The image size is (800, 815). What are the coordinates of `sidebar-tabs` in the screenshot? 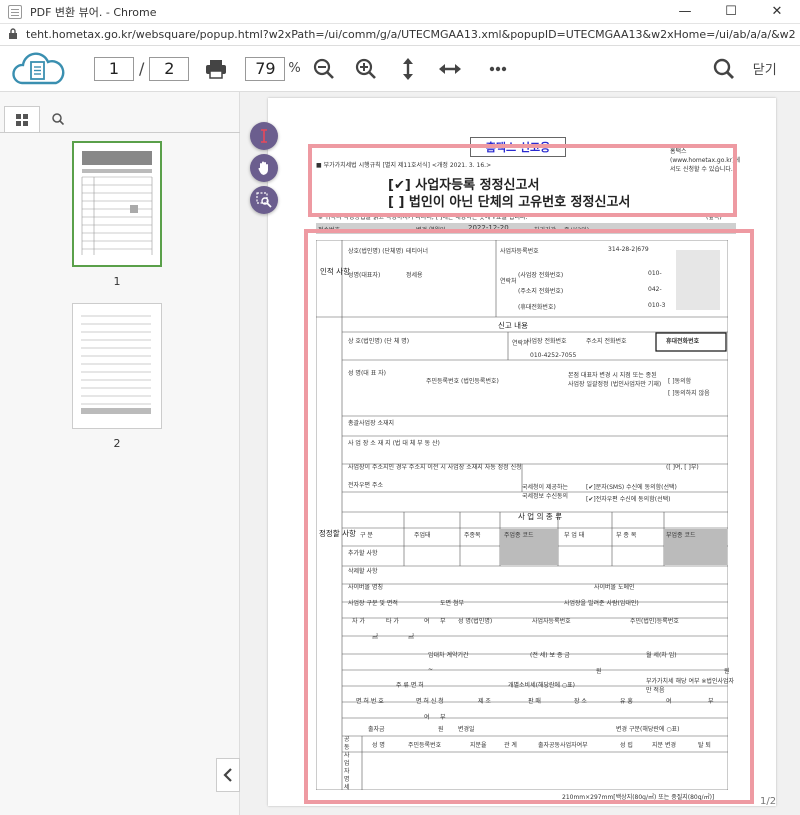 It's located at (119, 112).